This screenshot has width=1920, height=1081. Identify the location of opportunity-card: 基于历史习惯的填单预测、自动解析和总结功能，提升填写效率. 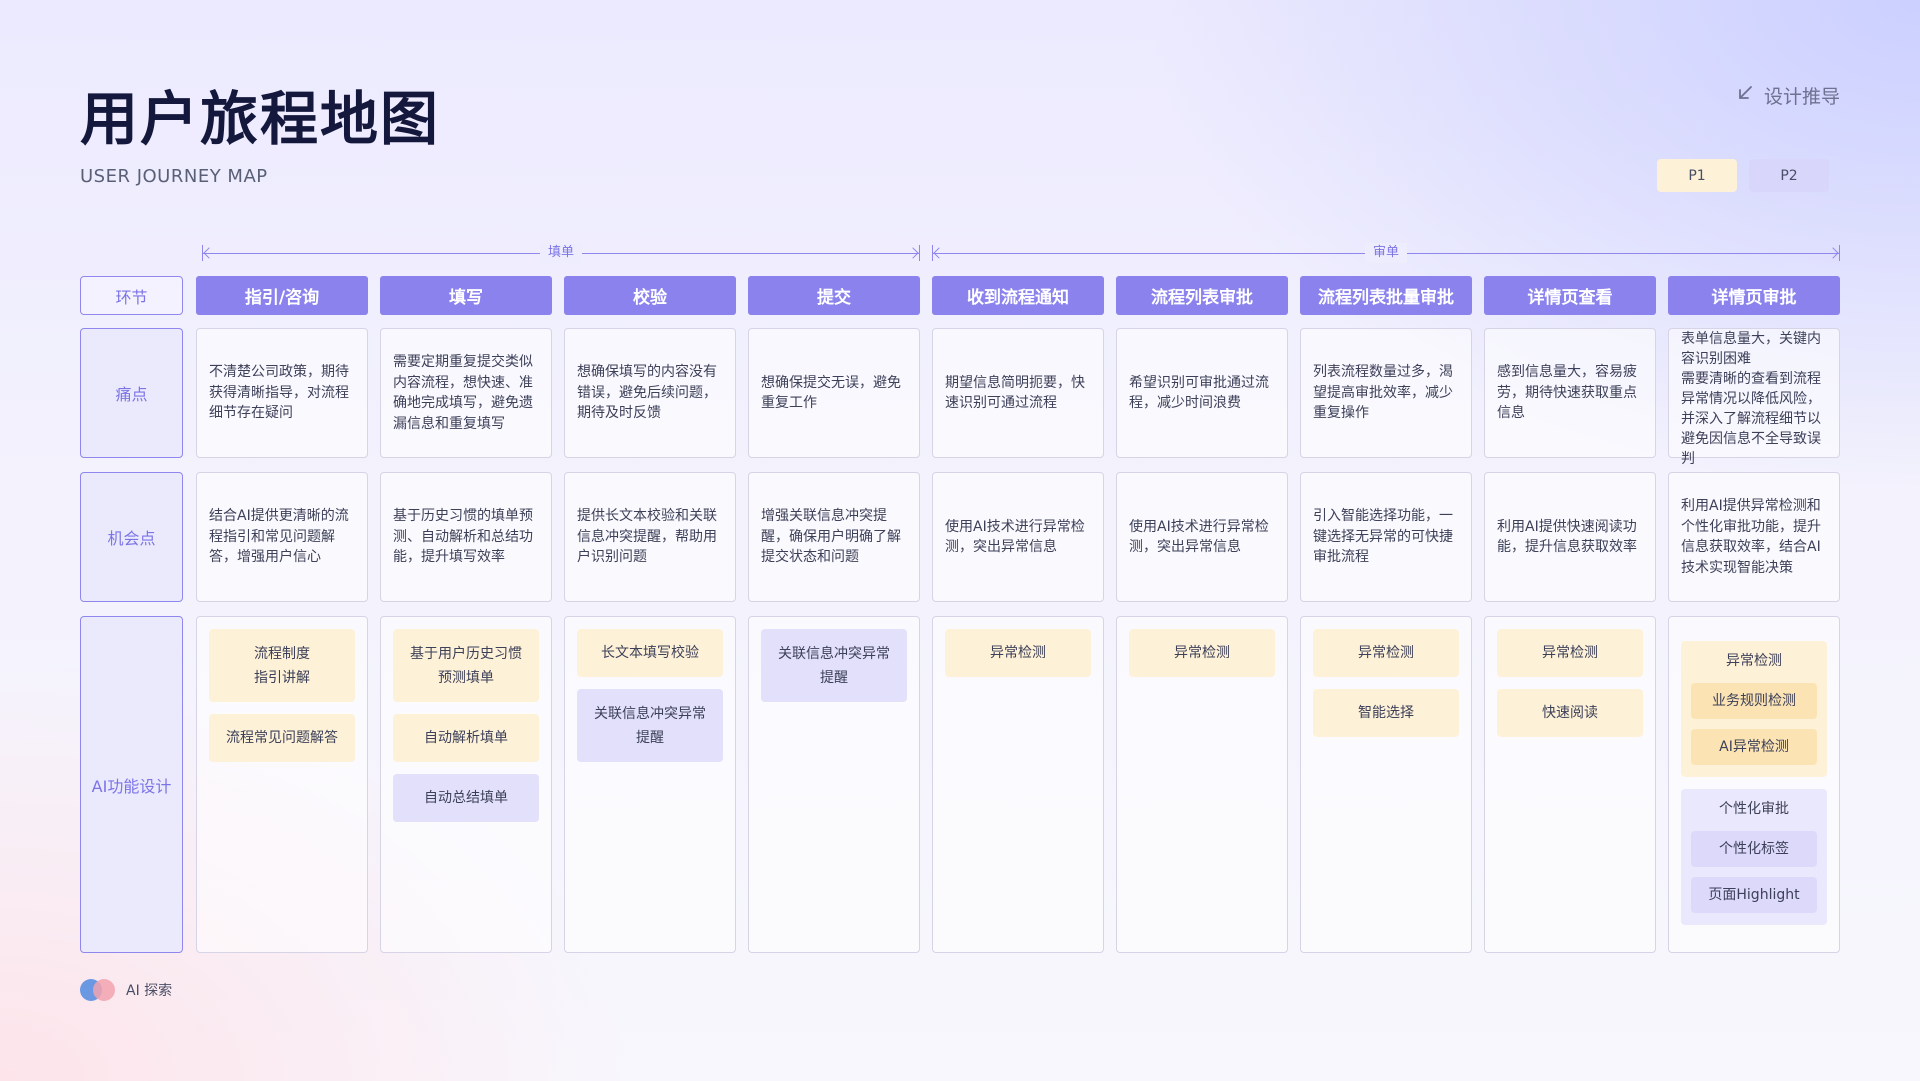
(466, 537).